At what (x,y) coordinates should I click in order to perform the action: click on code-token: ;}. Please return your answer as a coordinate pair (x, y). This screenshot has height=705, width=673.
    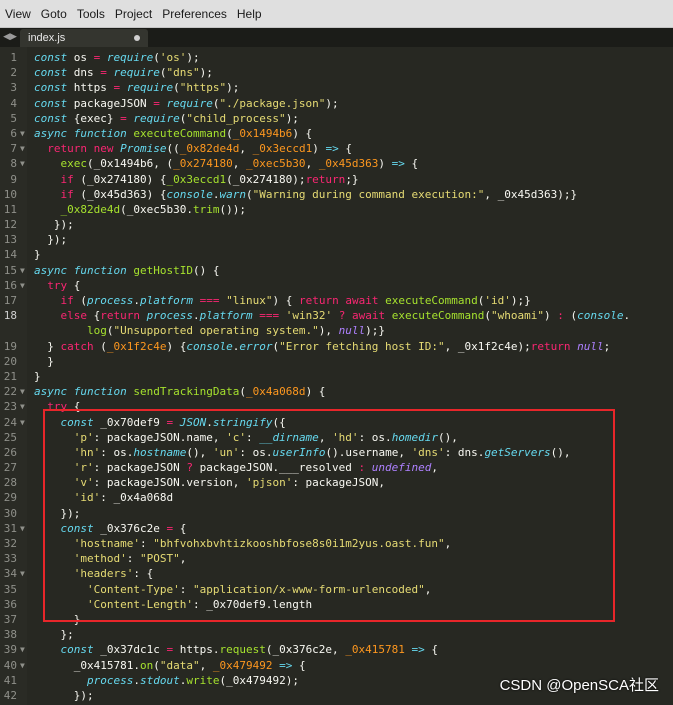
    Looking at the image, I should click on (352, 179).